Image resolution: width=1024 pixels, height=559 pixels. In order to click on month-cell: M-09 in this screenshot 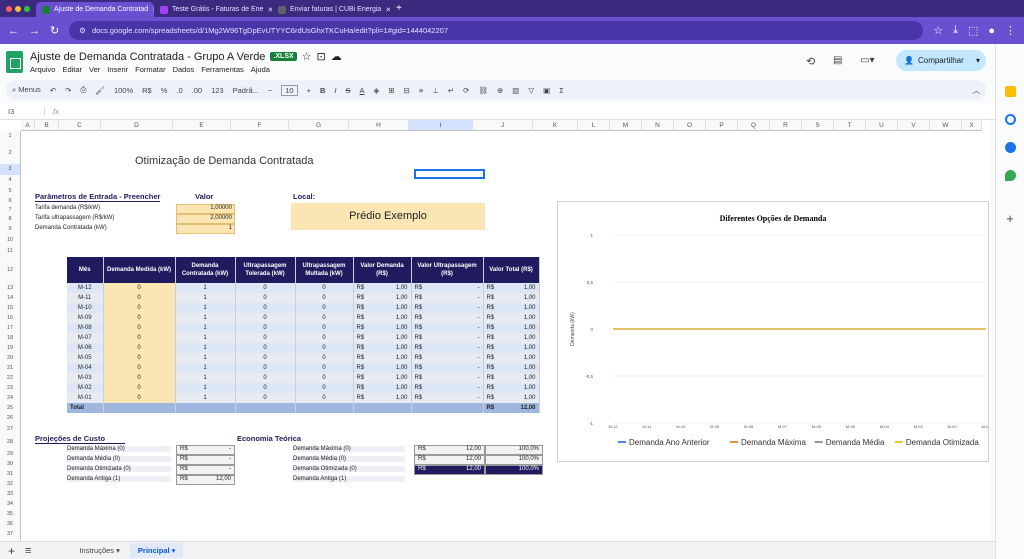, I will do `click(85, 318)`.